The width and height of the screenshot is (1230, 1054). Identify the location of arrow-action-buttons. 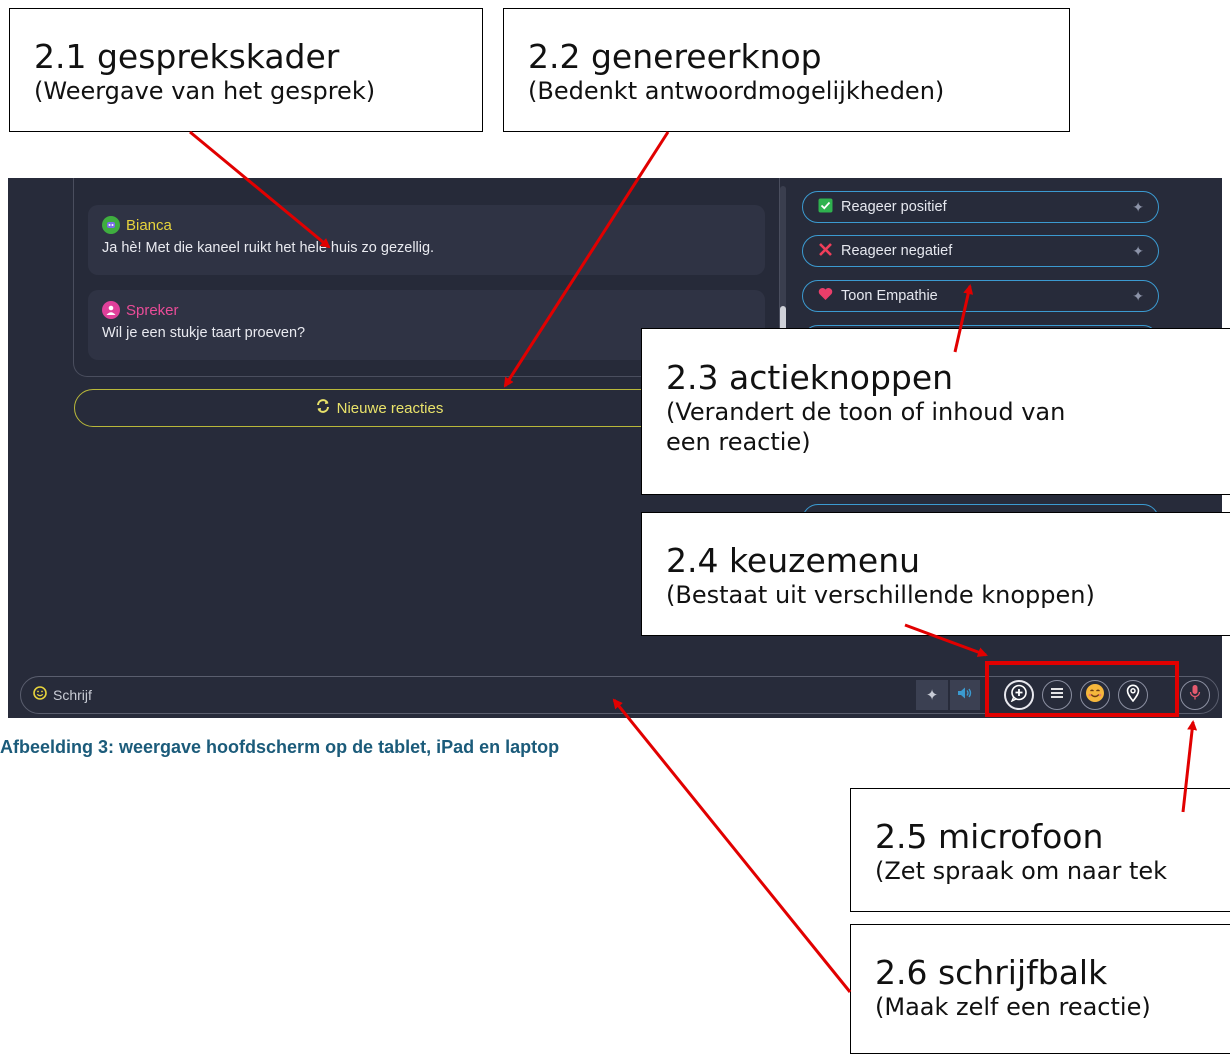
(963, 318).